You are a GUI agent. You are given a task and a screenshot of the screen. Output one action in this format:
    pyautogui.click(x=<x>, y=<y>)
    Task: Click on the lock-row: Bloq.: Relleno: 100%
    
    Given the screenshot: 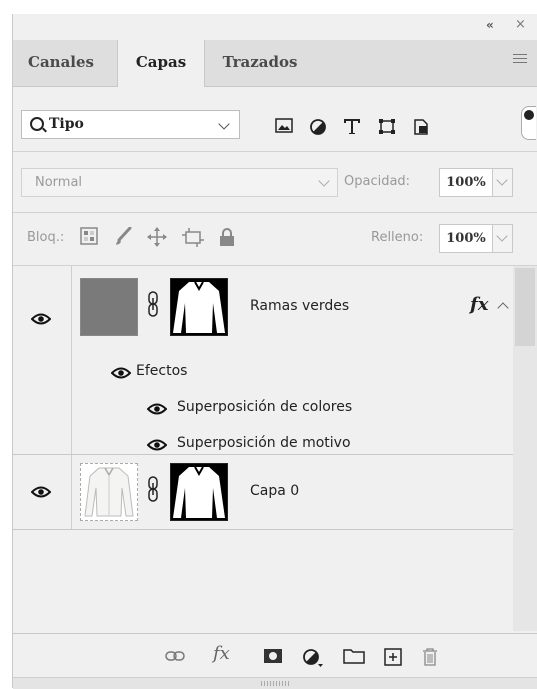 What is the action you would take?
    pyautogui.click(x=275, y=239)
    